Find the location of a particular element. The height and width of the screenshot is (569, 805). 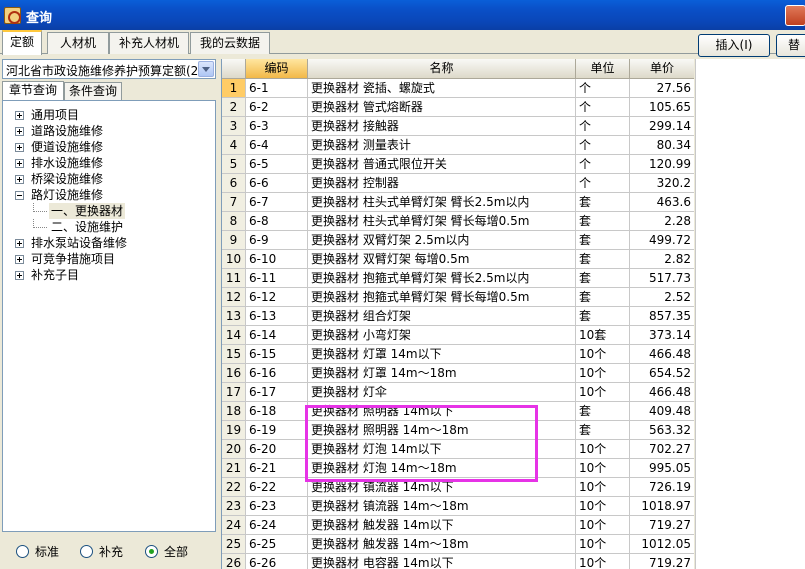

row-code: 6-19 is located at coordinates (277, 430).